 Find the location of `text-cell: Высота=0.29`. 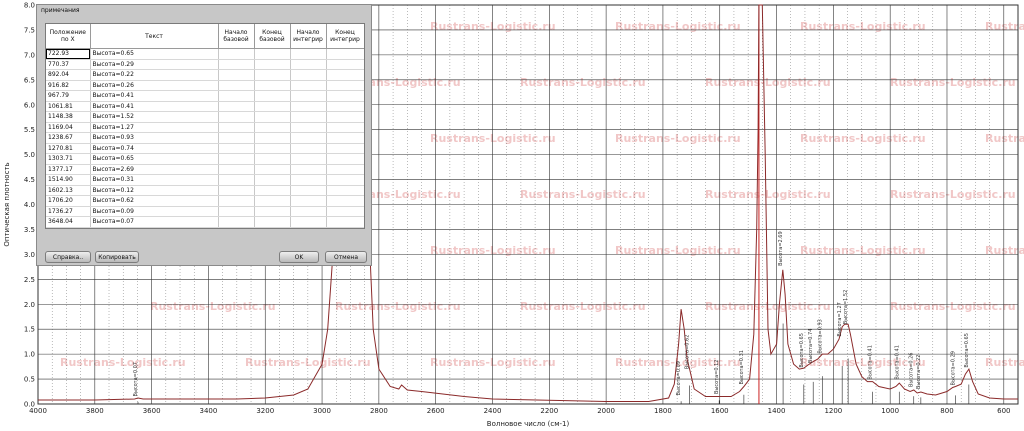

text-cell: Высота=0.29 is located at coordinates (154, 64).